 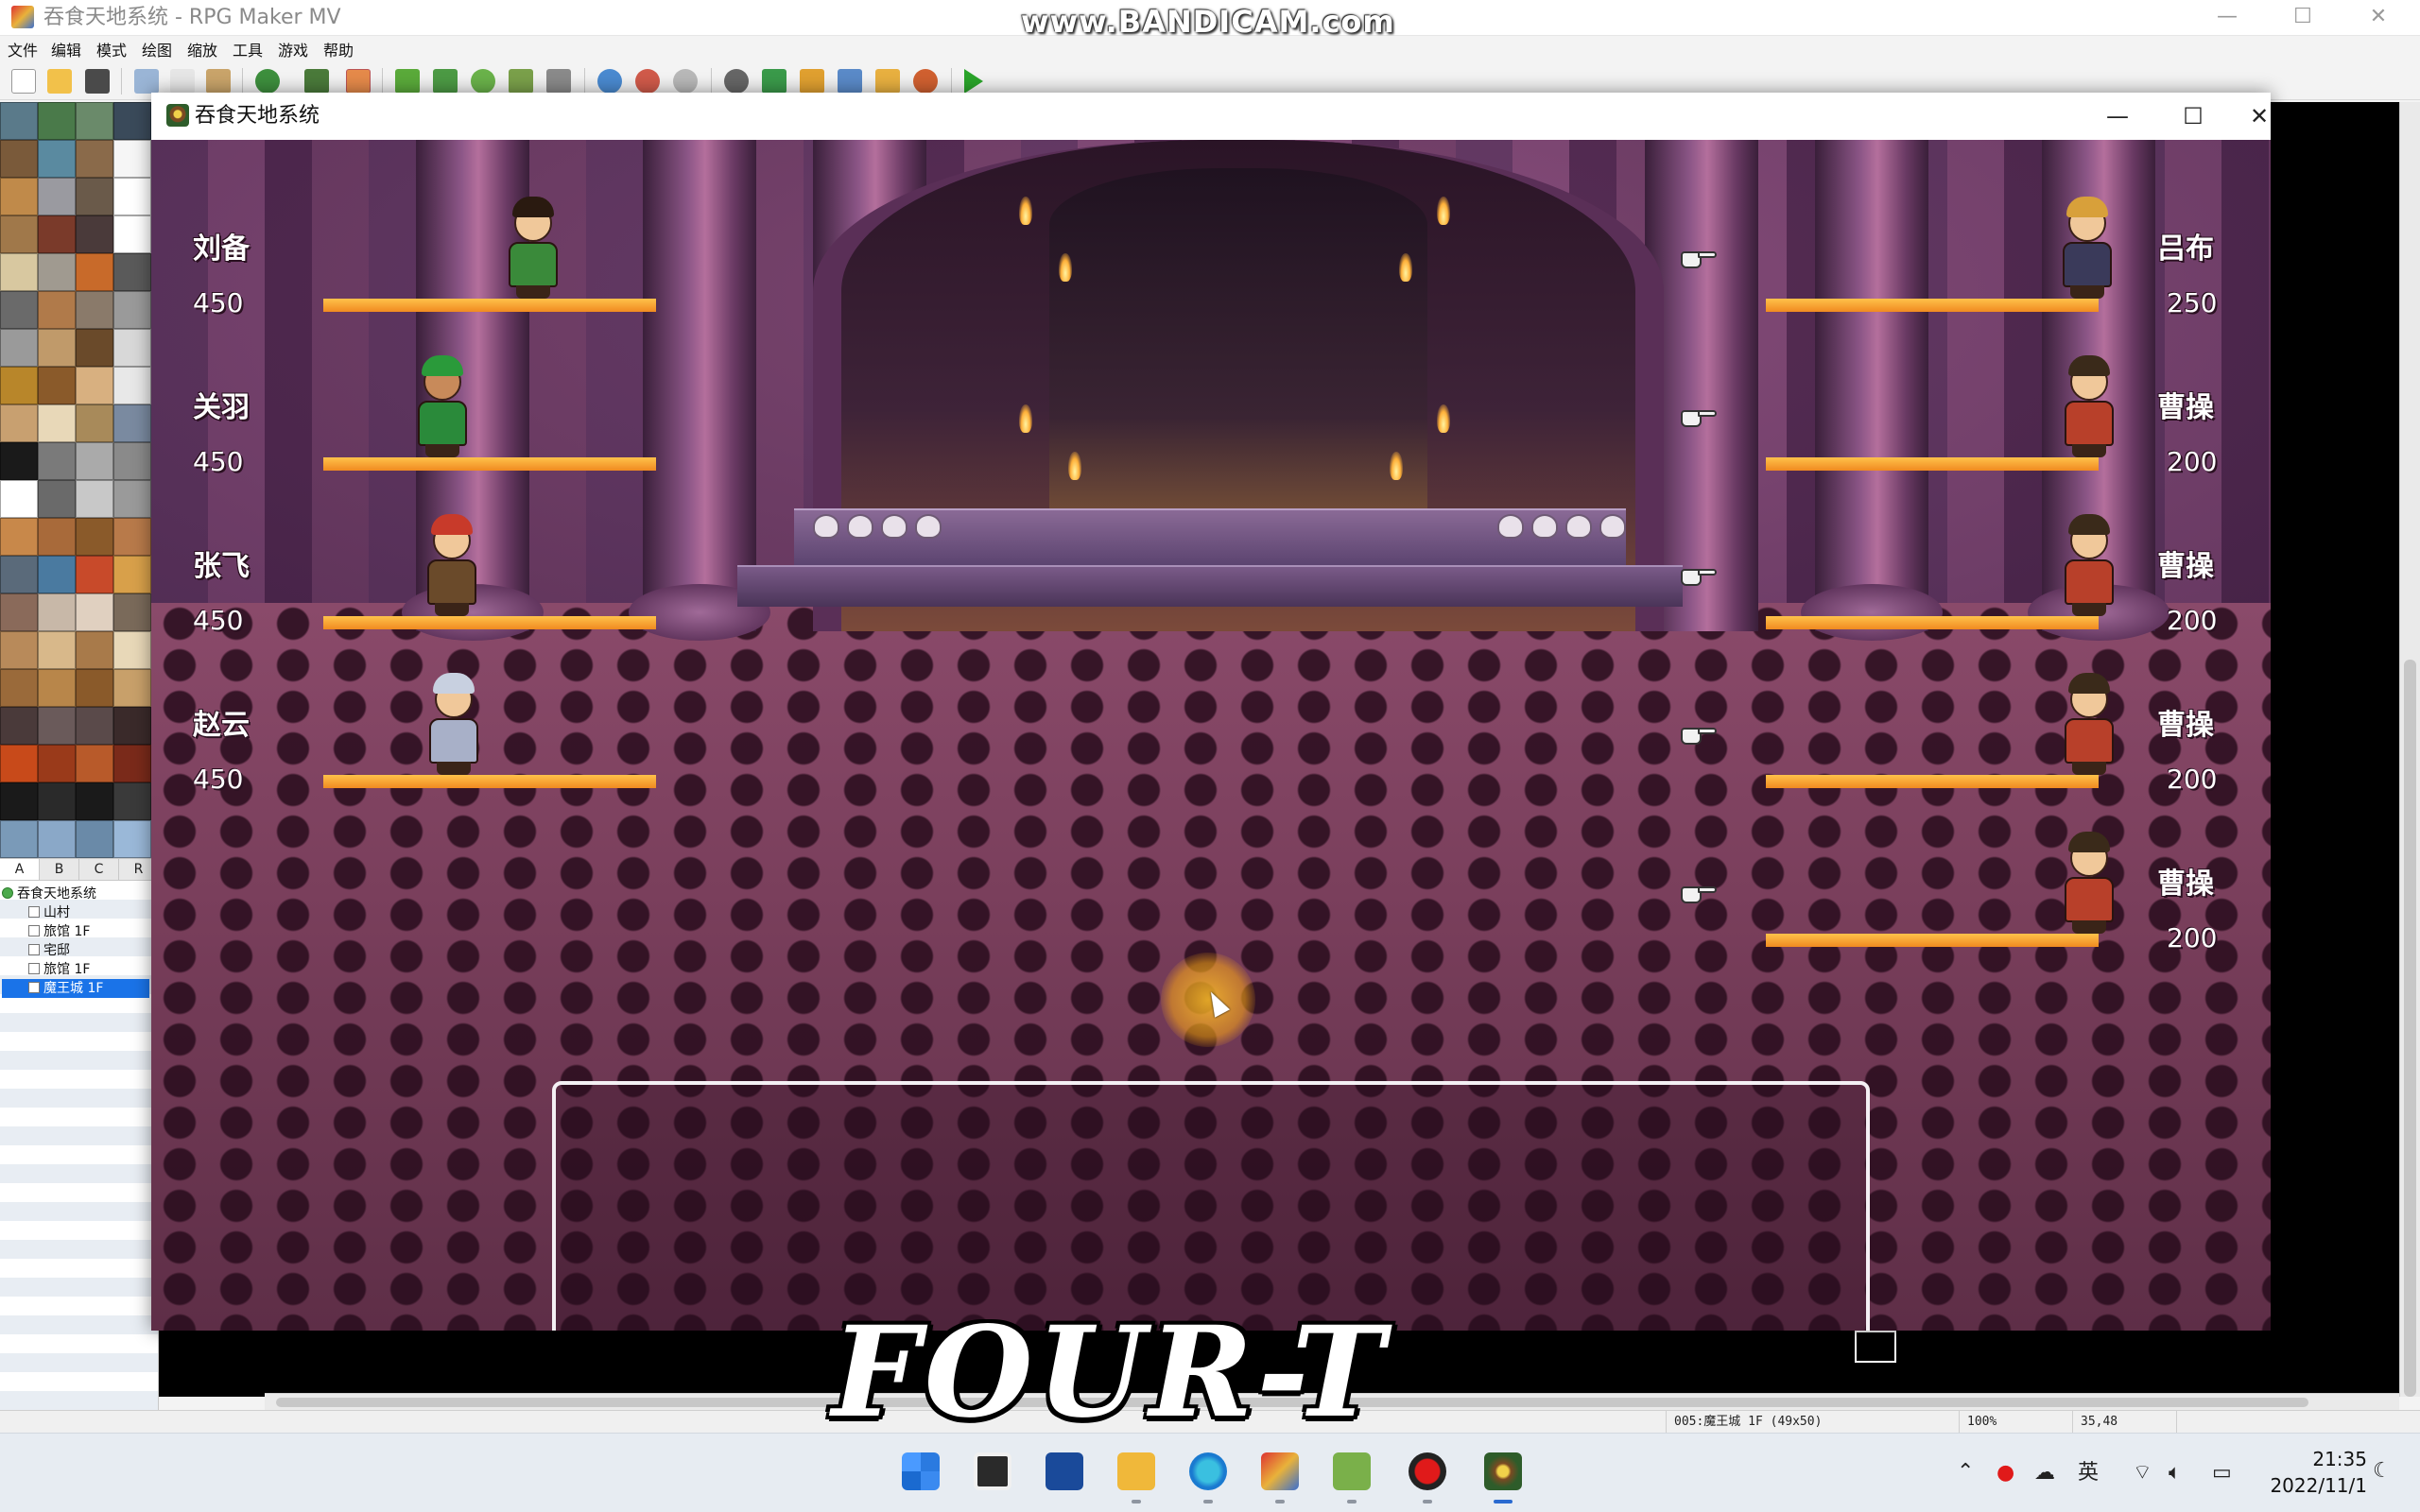 What do you see at coordinates (2382, 1471) in the screenshot?
I see `focus-moon-icon: ☾` at bounding box center [2382, 1471].